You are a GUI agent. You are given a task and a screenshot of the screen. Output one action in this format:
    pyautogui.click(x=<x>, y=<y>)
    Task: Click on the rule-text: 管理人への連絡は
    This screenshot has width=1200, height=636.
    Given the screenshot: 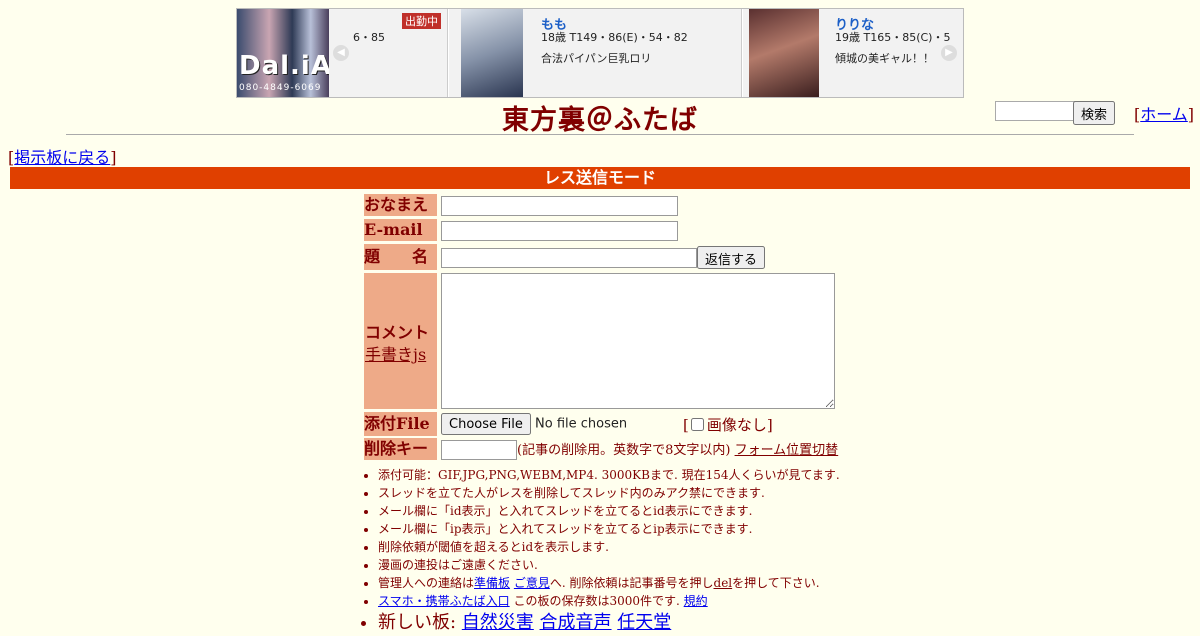 What is the action you would take?
    pyautogui.click(x=426, y=583)
    